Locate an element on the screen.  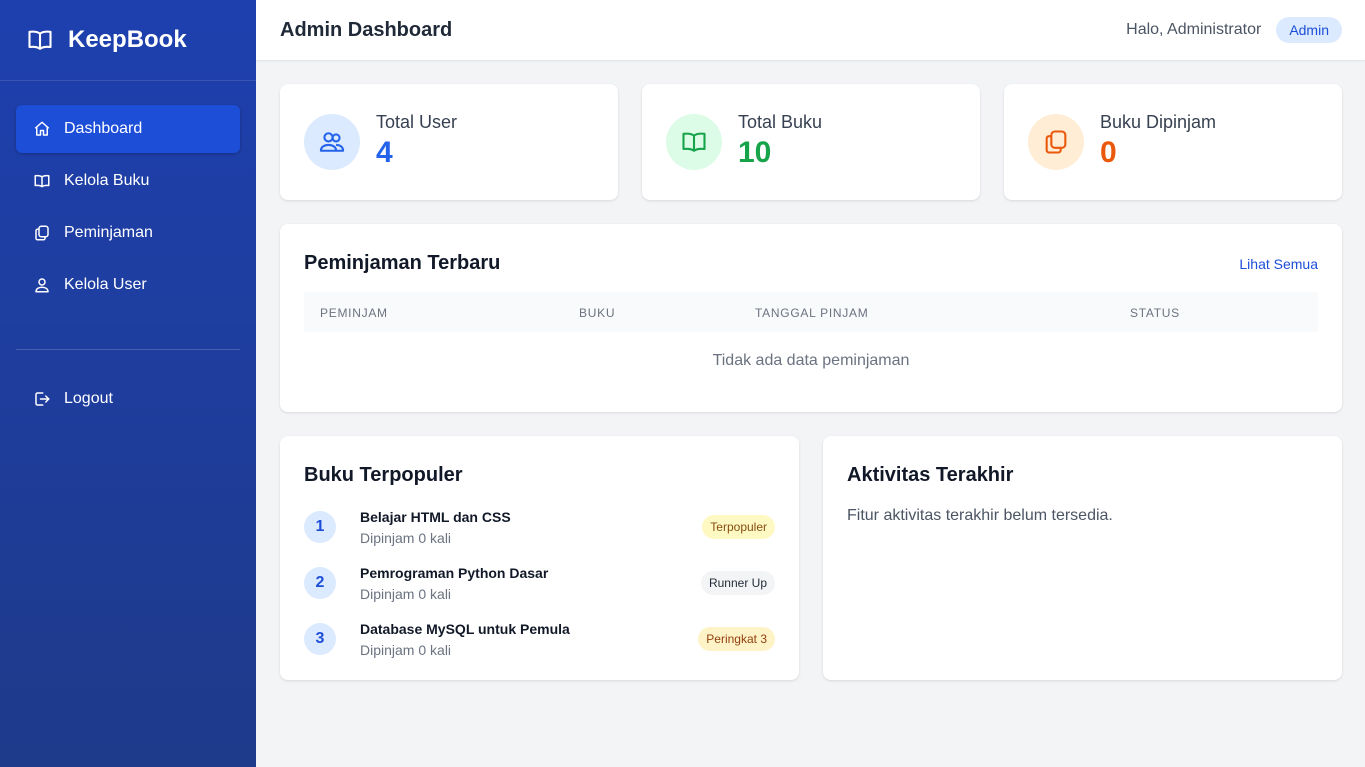
column-header-buku: BUKU is located at coordinates (597, 313).